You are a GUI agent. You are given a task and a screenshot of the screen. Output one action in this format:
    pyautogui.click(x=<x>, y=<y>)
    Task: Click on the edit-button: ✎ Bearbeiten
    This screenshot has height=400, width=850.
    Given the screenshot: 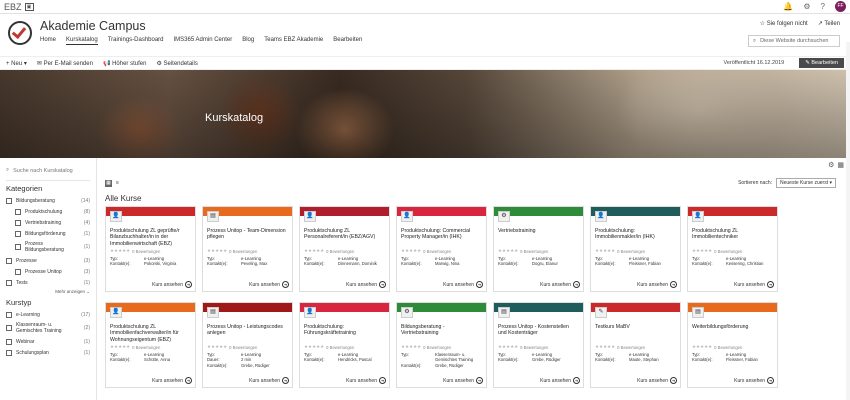 What is the action you would take?
    pyautogui.click(x=821, y=63)
    